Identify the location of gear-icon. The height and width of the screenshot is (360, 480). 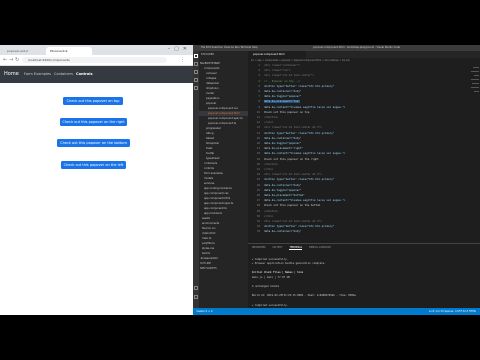
(196, 297).